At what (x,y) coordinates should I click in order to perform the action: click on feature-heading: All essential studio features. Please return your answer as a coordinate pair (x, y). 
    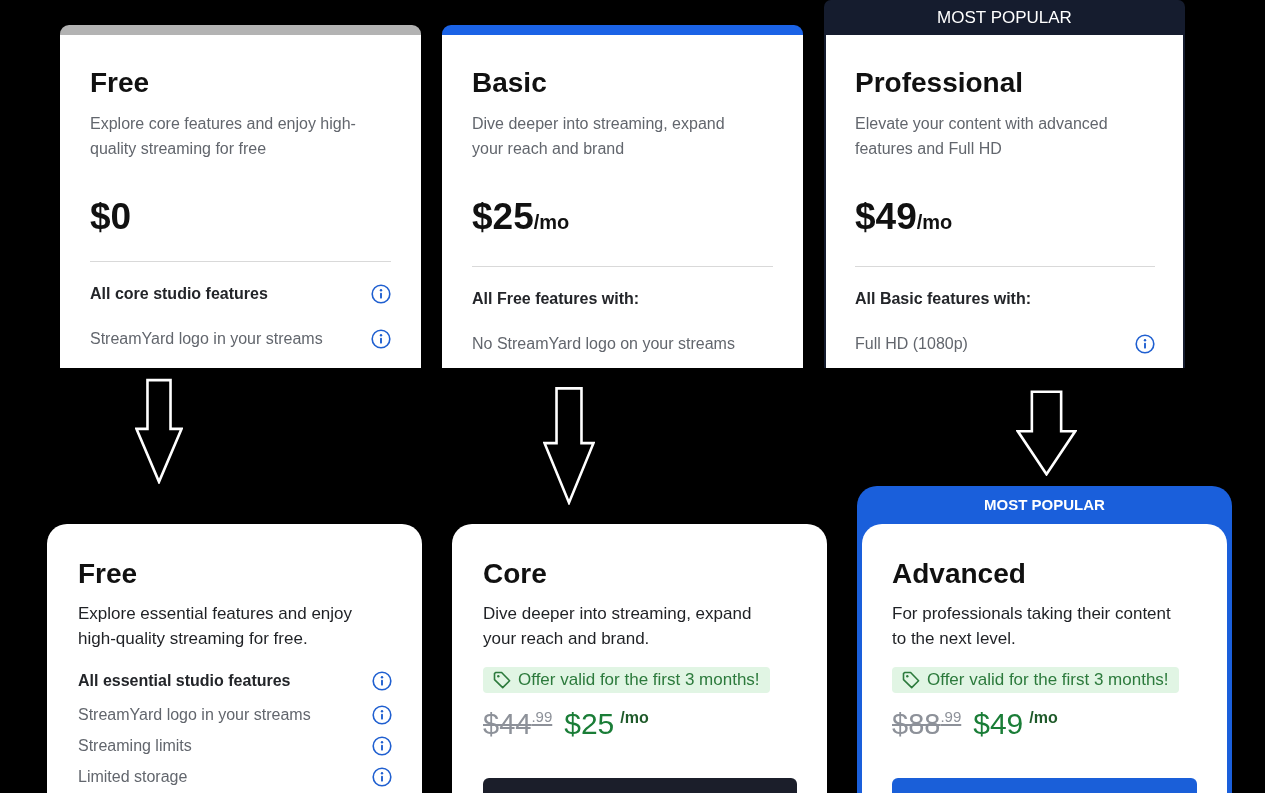
    Looking at the image, I should click on (184, 681).